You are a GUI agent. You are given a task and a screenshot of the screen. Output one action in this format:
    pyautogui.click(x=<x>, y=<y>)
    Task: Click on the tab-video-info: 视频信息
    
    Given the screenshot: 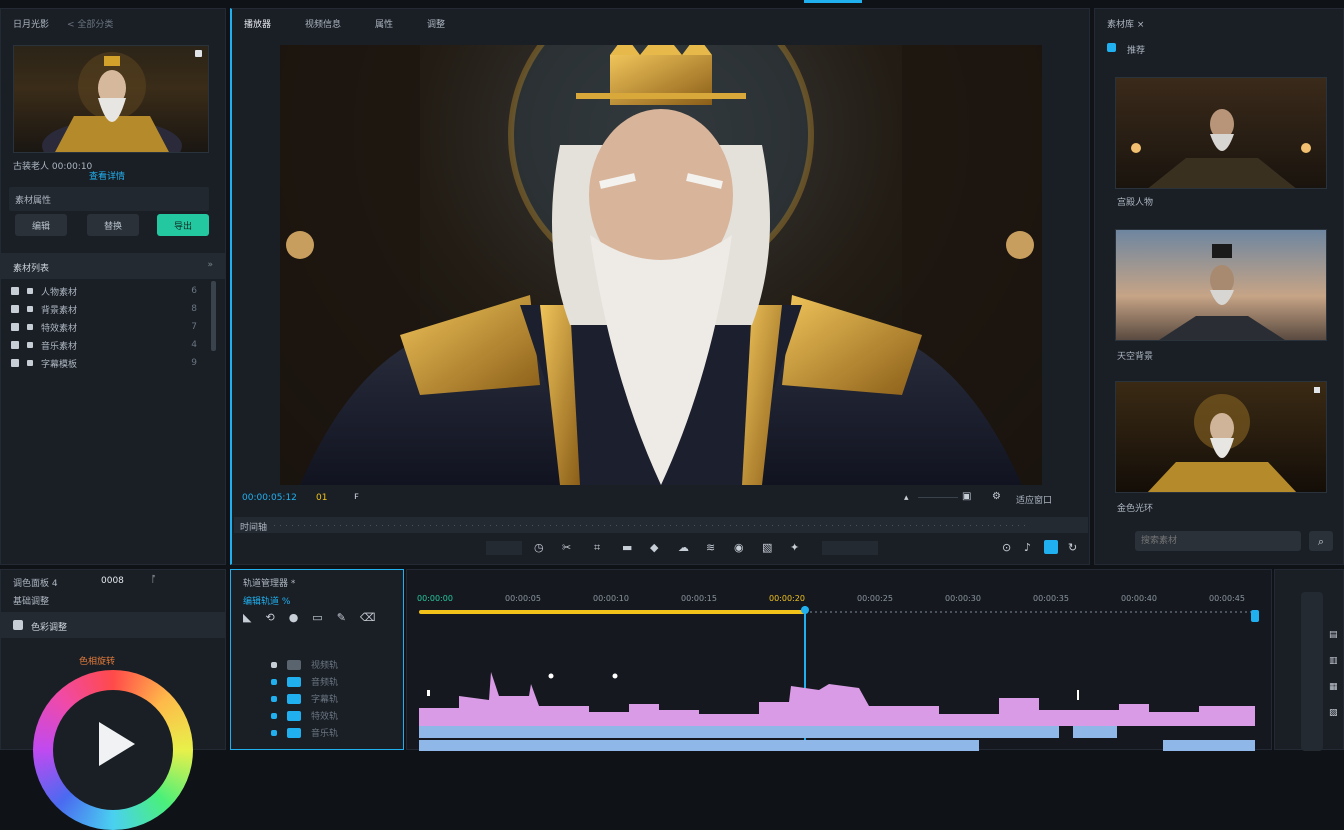 What is the action you would take?
    pyautogui.click(x=323, y=23)
    